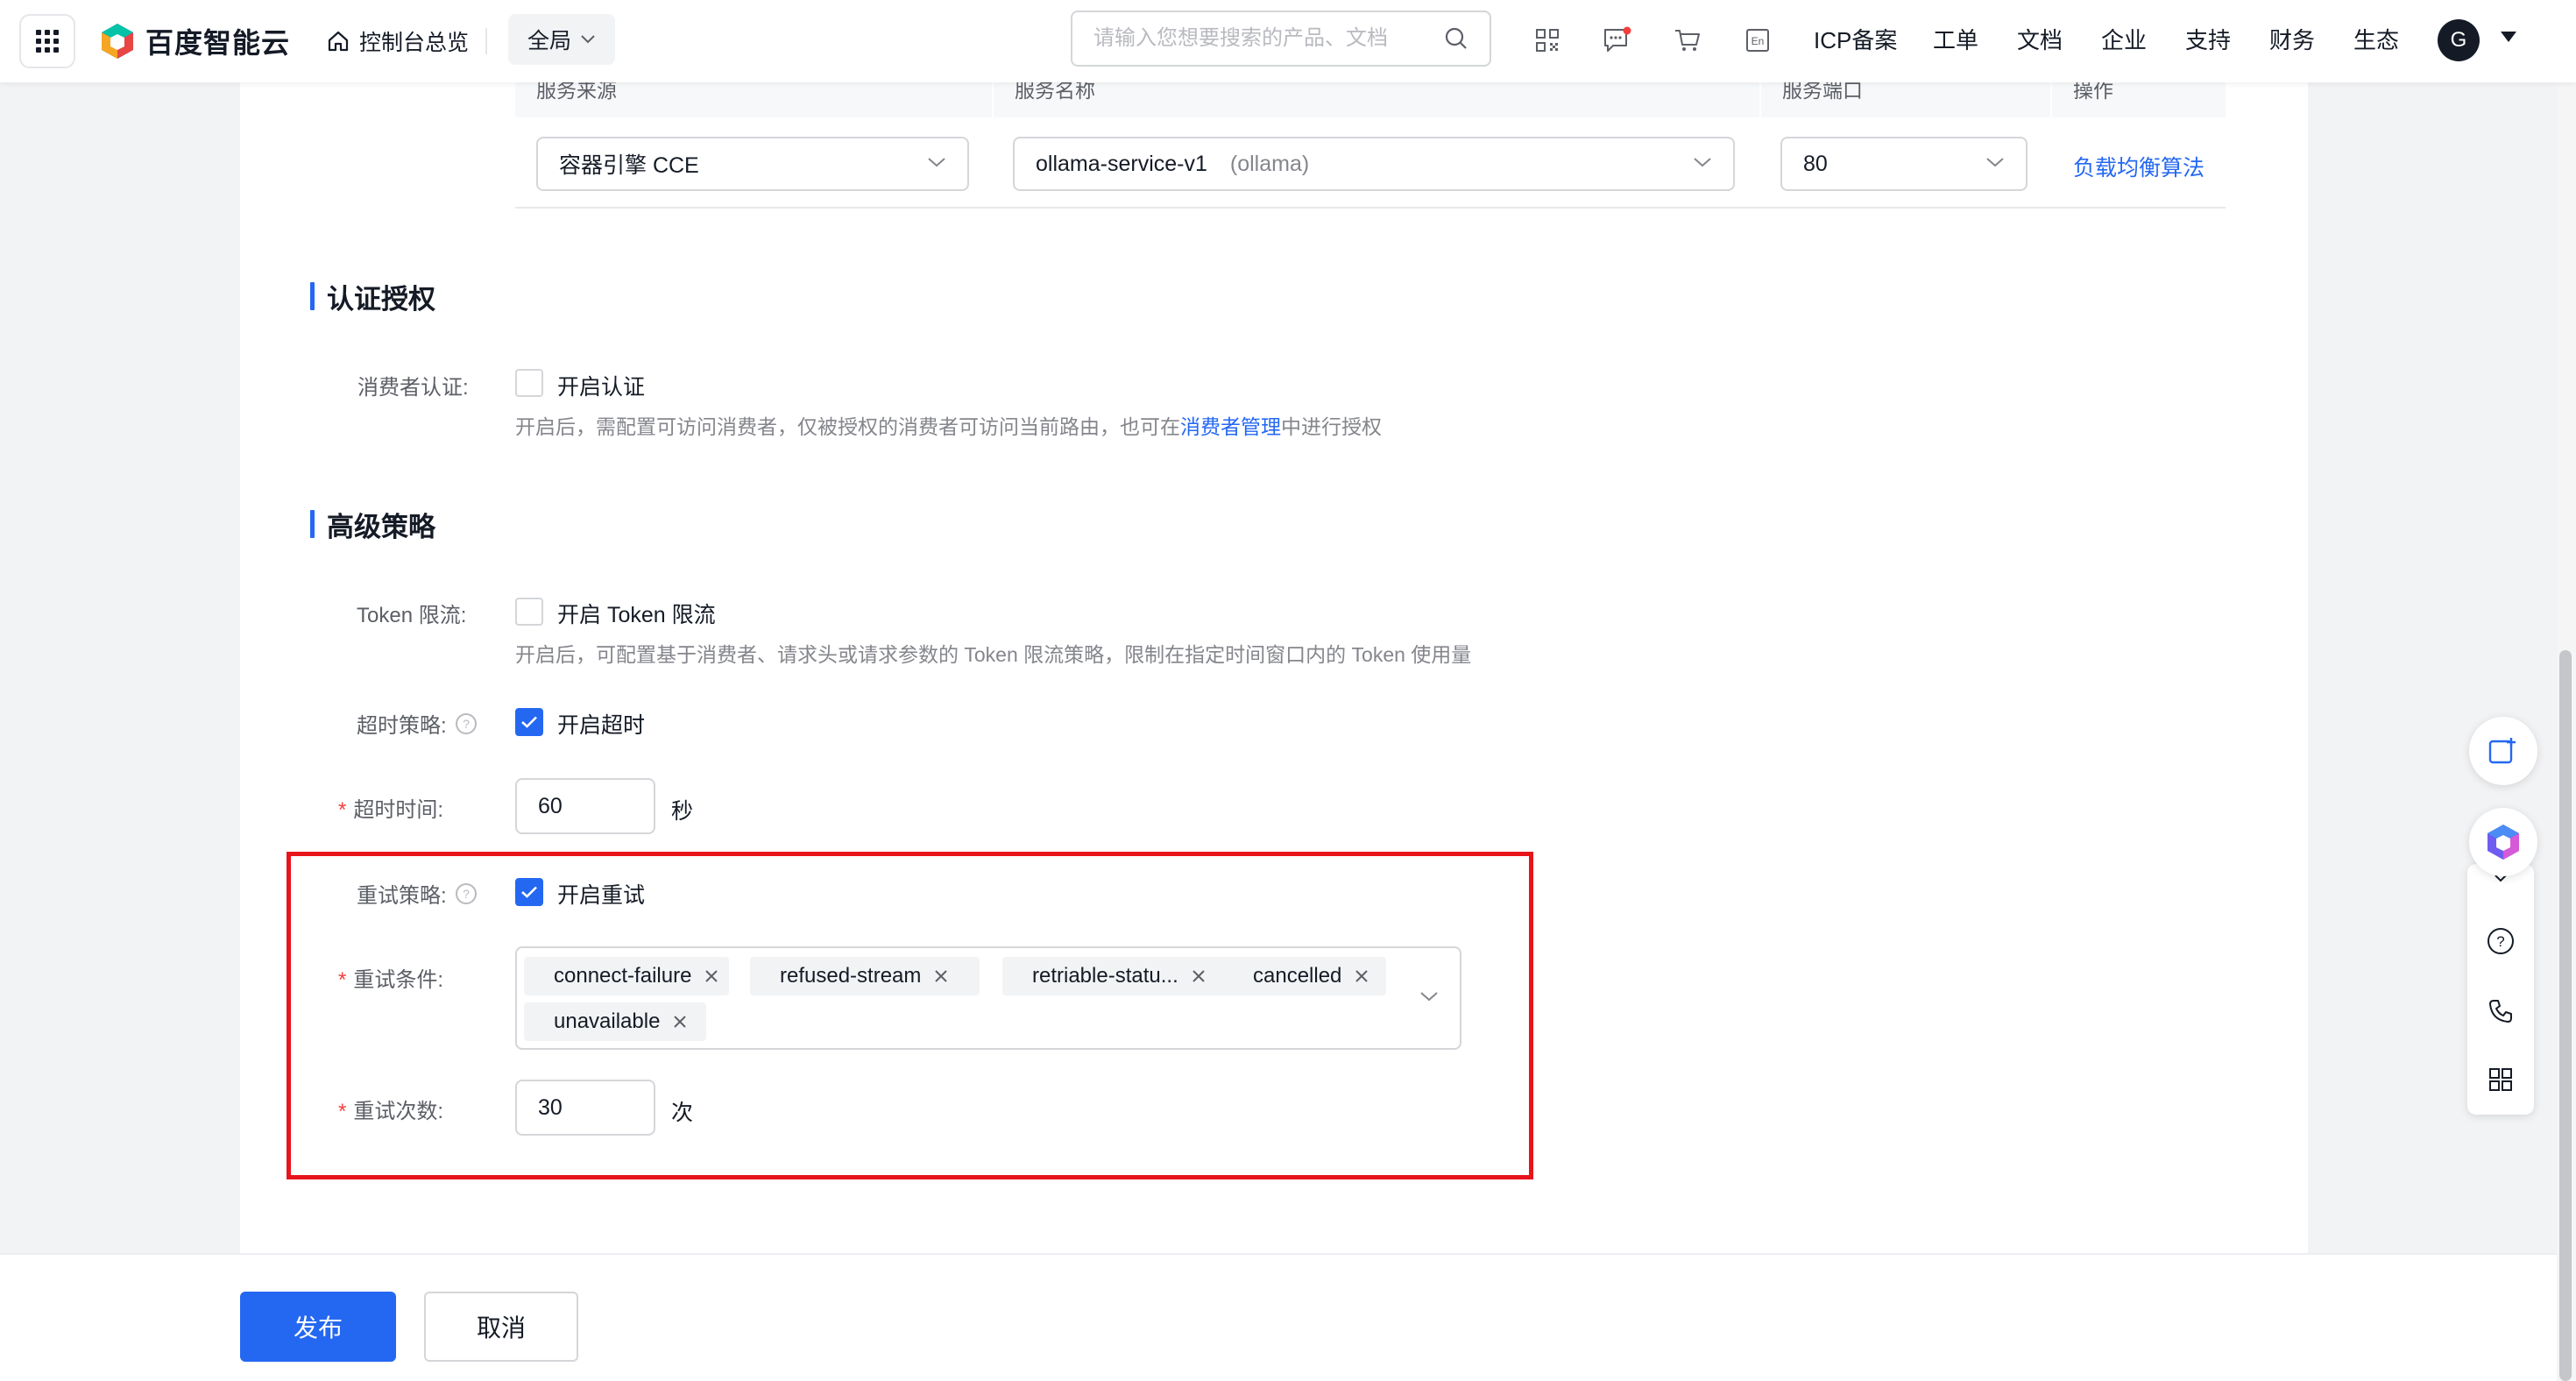 The width and height of the screenshot is (2576, 1381). I want to click on timeout-time-label-group: * 超时时间:, so click(390, 808).